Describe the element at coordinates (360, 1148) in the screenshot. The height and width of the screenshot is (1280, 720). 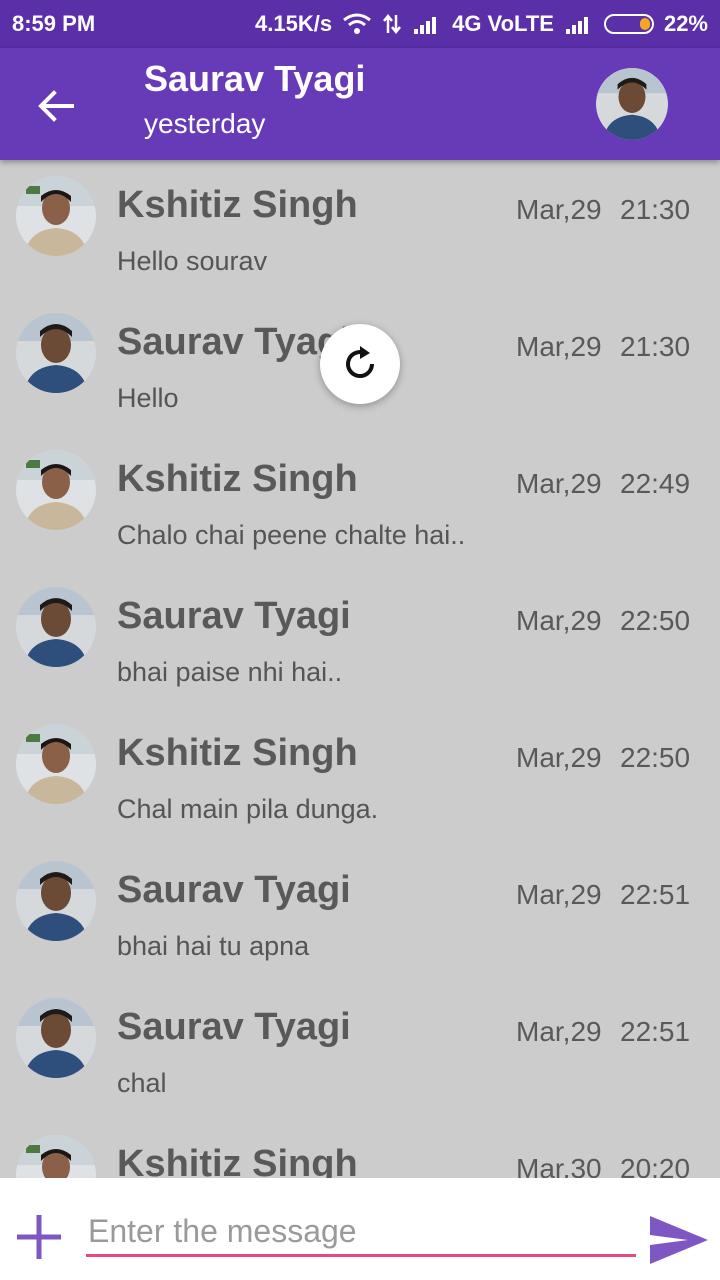
I see `message-row: Kshitiz Singh Mar,30 20:20` at that location.